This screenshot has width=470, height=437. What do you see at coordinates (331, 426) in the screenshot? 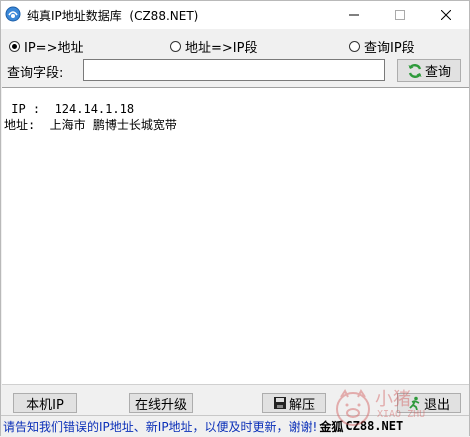
I see `status-gold-label: 金狐` at bounding box center [331, 426].